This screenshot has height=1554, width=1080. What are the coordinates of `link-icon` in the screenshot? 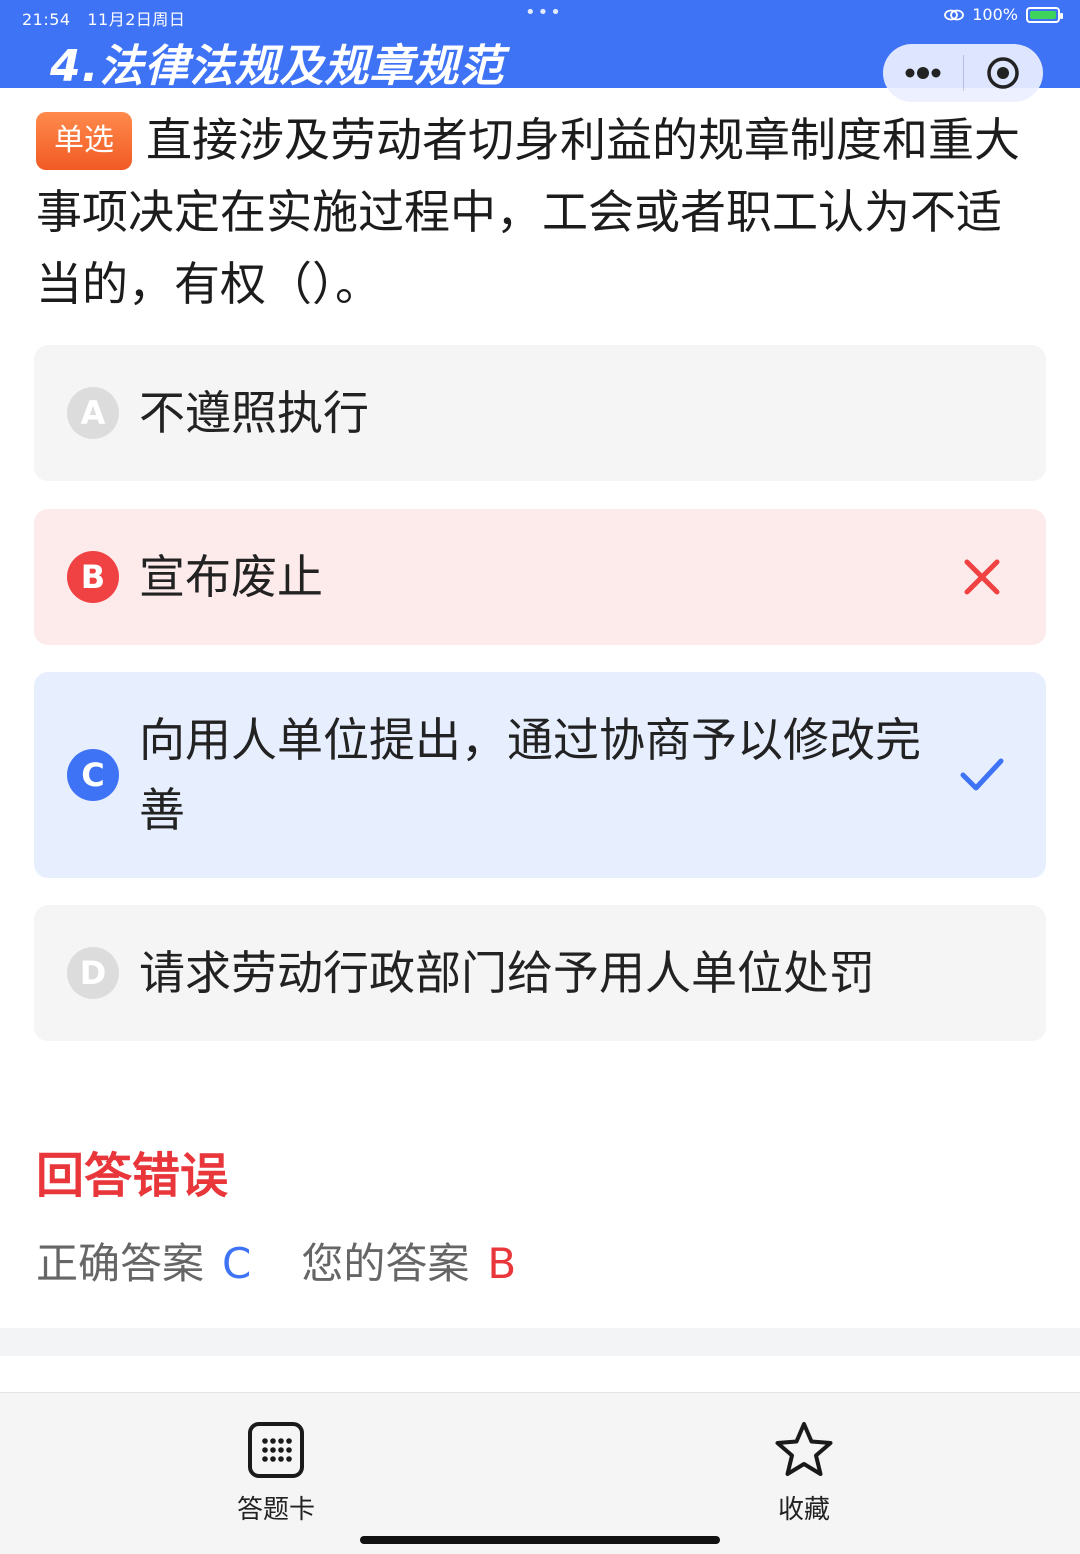 It's located at (954, 14).